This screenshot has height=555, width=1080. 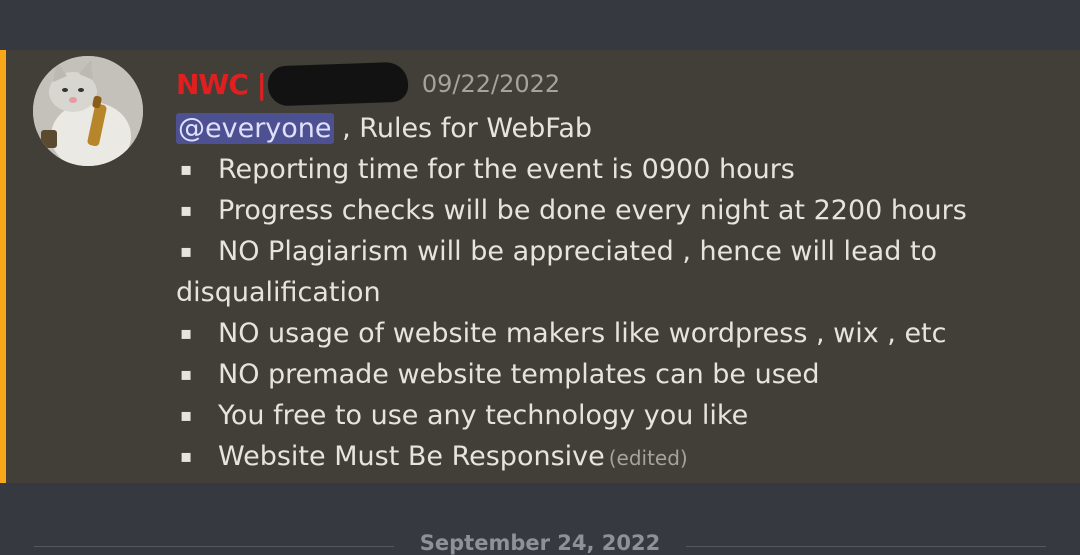 I want to click on date-divider: September 24, 2022, so click(x=540, y=543).